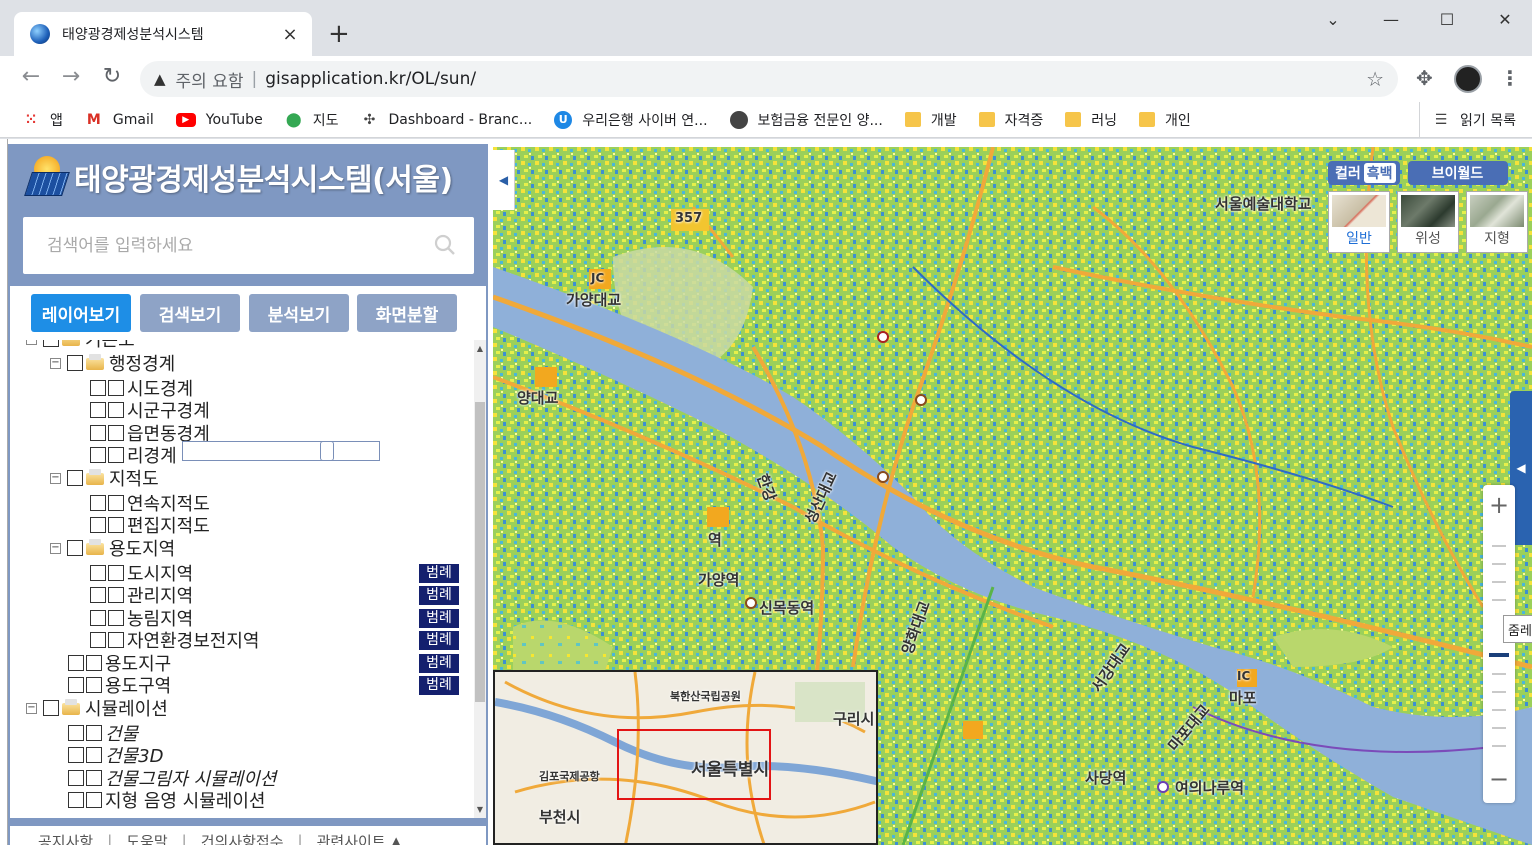 Image resolution: width=1532 pixels, height=845 pixels. What do you see at coordinates (1468, 79) in the screenshot?
I see `profile-avatar` at bounding box center [1468, 79].